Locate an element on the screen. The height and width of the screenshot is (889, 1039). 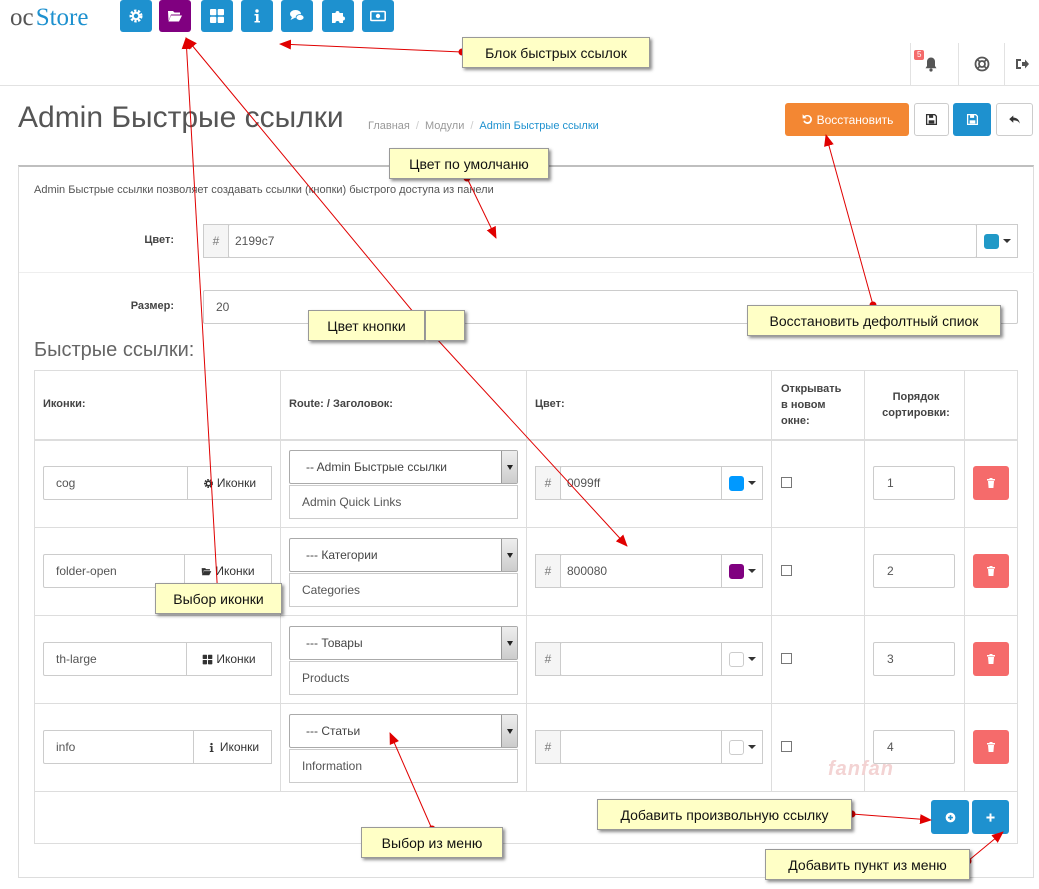
life-ring-icon is located at coordinates (981, 64).